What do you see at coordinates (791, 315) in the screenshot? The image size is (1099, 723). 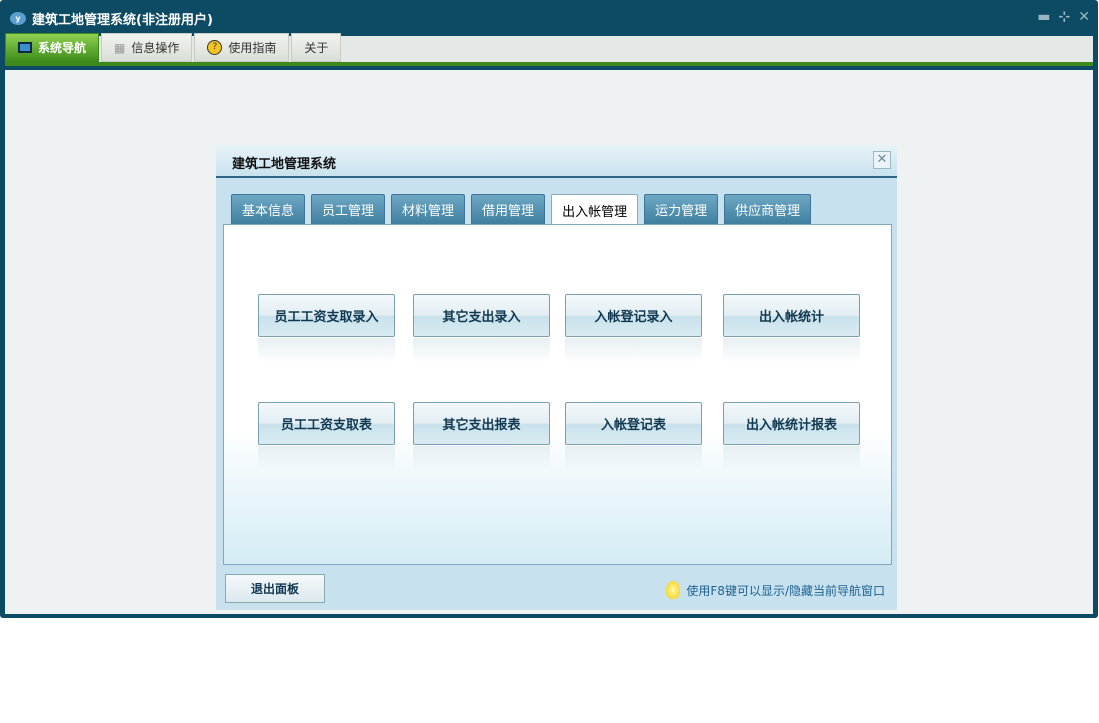 I see `io-stats-button: 出入帐统计` at bounding box center [791, 315].